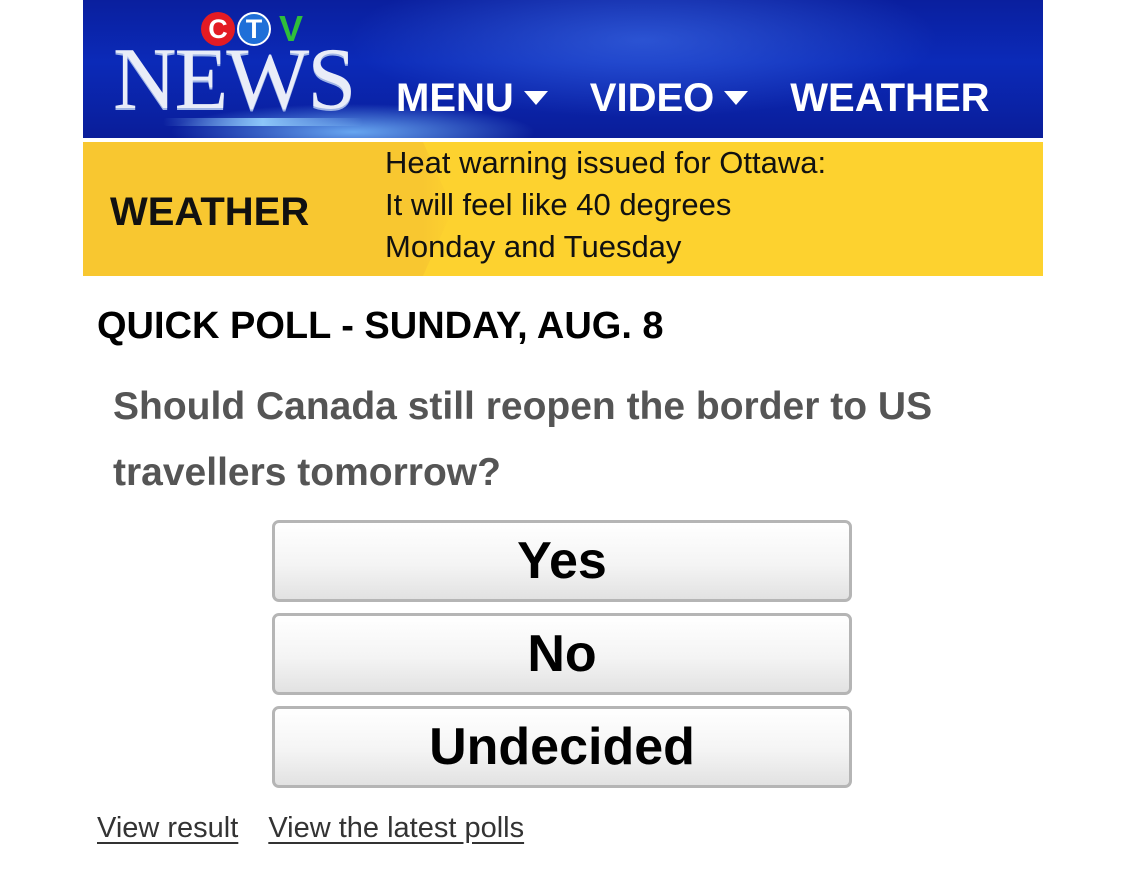 The width and height of the screenshot is (1125, 873). I want to click on nav-weather: WEATHER, so click(889, 98).